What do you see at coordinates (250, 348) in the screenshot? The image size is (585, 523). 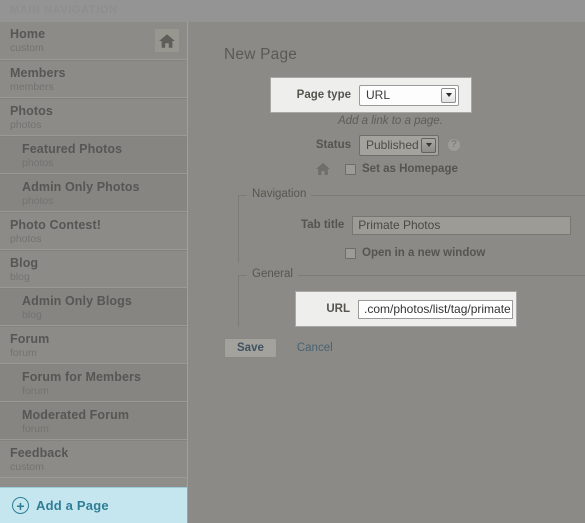 I see `save-button: Save` at bounding box center [250, 348].